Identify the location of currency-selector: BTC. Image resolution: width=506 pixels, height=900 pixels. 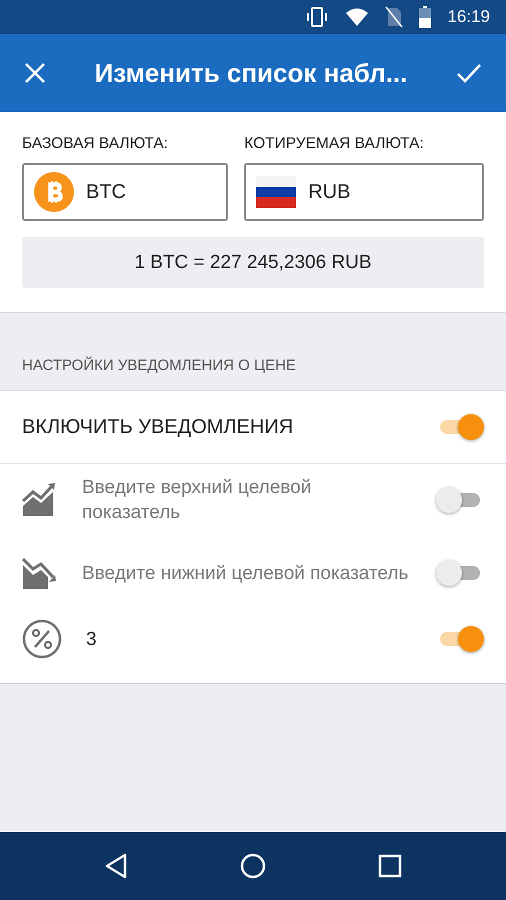
(125, 192).